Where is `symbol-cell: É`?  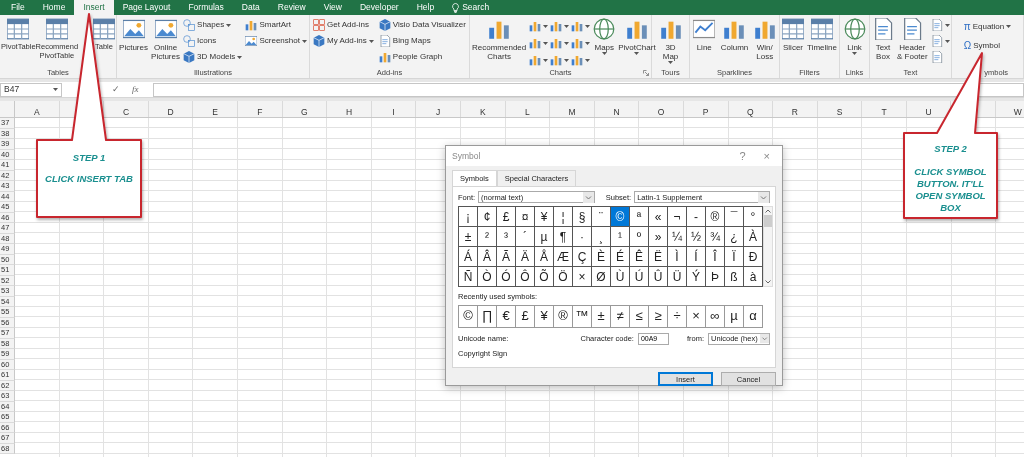
symbol-cell: É is located at coordinates (620, 257).